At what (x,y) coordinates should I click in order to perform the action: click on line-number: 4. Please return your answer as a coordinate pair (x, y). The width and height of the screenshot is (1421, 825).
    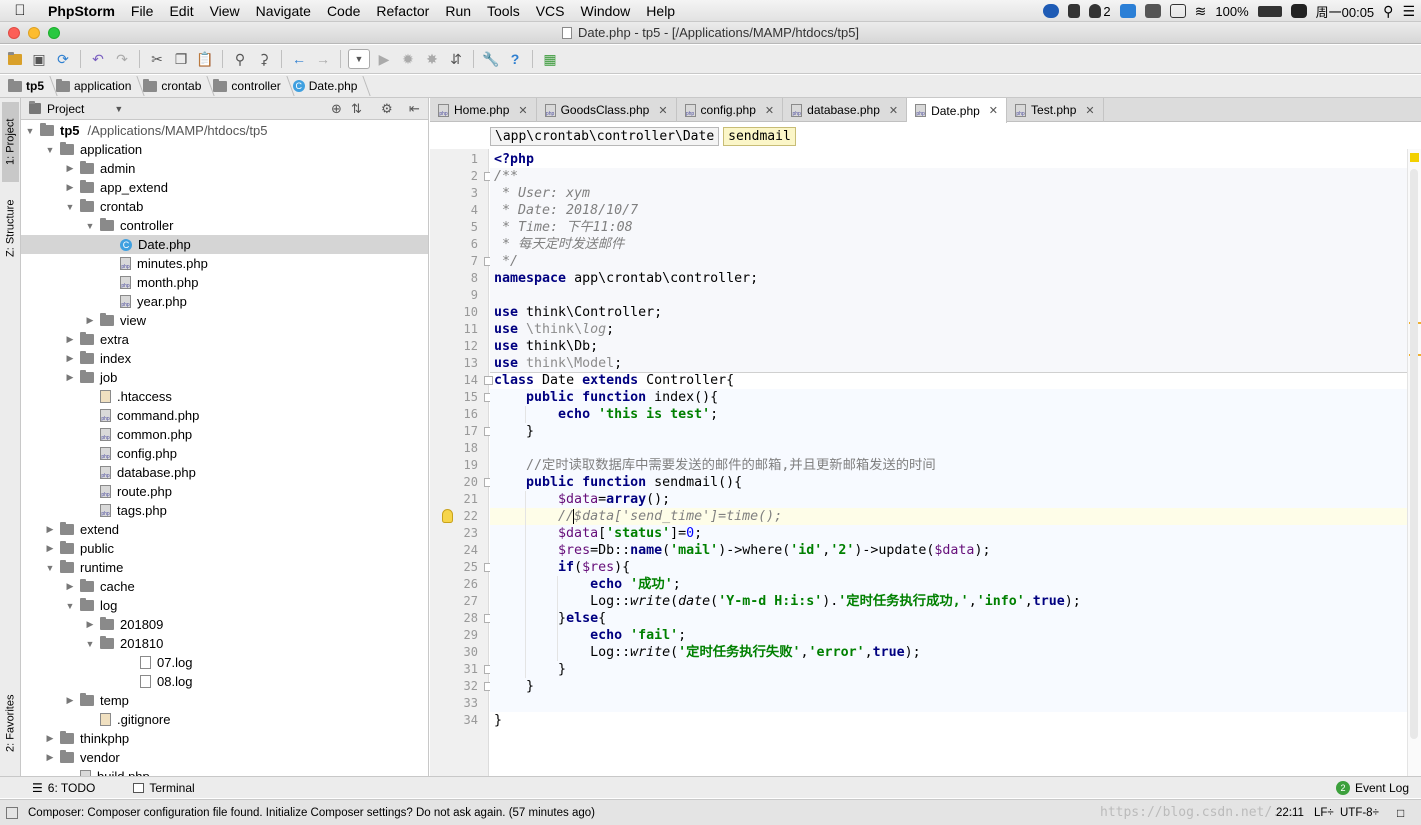
    Looking at the image, I should click on (458, 210).